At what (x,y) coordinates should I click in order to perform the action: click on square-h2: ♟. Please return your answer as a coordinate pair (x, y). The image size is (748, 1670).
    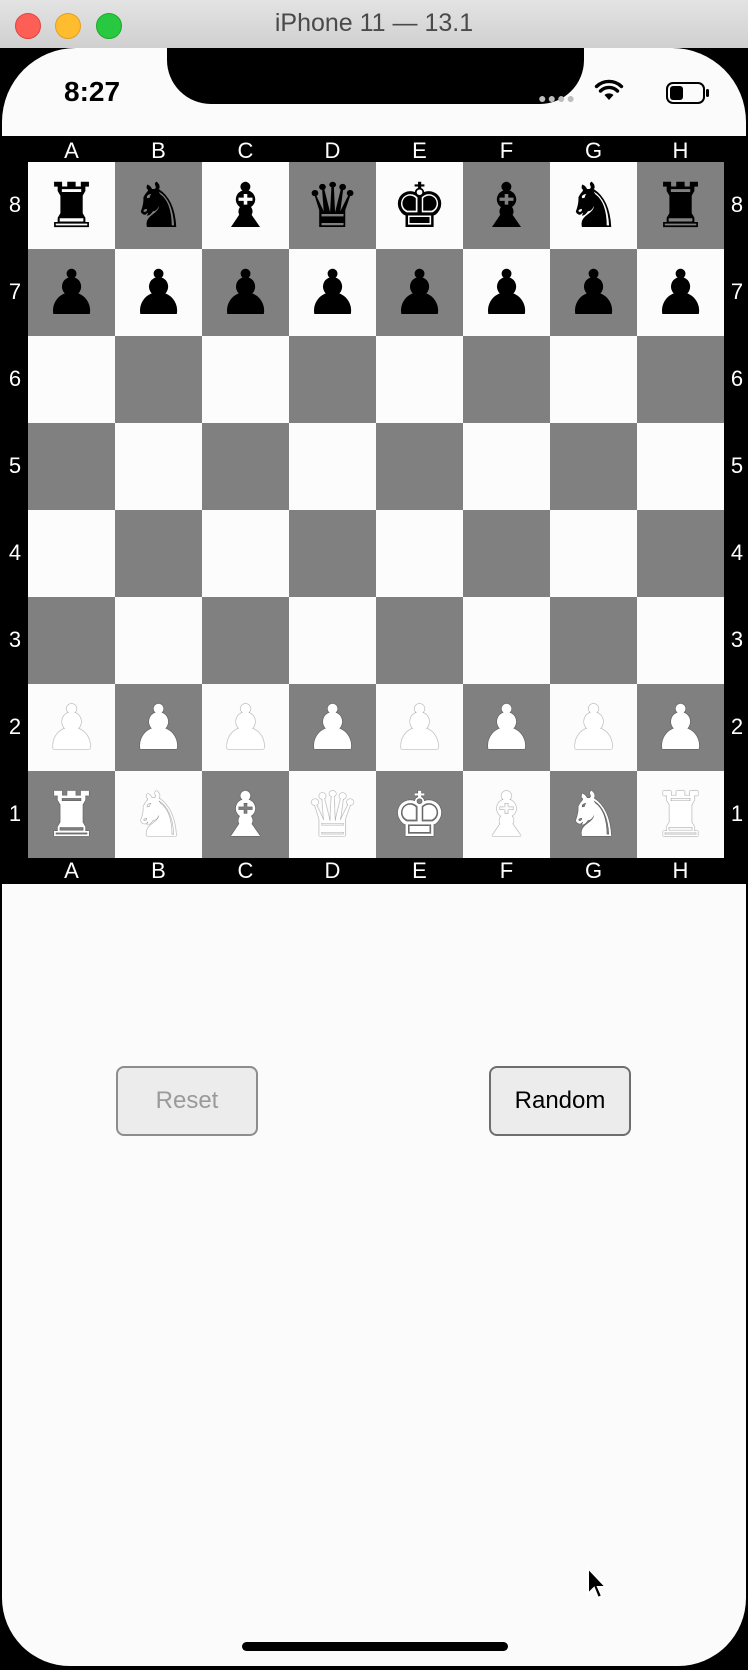
    Looking at the image, I should click on (680, 727).